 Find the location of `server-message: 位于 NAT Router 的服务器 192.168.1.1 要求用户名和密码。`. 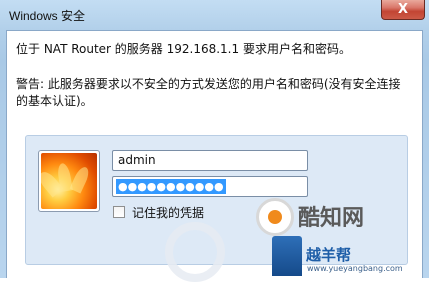

server-message: 位于 NAT Router 的服务器 192.168.1.1 要求用户名和密码。 is located at coordinates (183, 49).